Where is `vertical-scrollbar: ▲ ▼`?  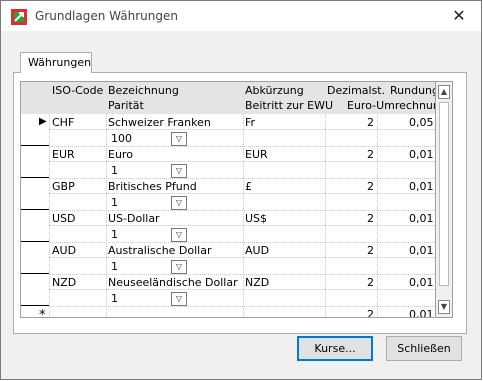 vertical-scrollbar: ▲ ▼ is located at coordinates (444, 199).